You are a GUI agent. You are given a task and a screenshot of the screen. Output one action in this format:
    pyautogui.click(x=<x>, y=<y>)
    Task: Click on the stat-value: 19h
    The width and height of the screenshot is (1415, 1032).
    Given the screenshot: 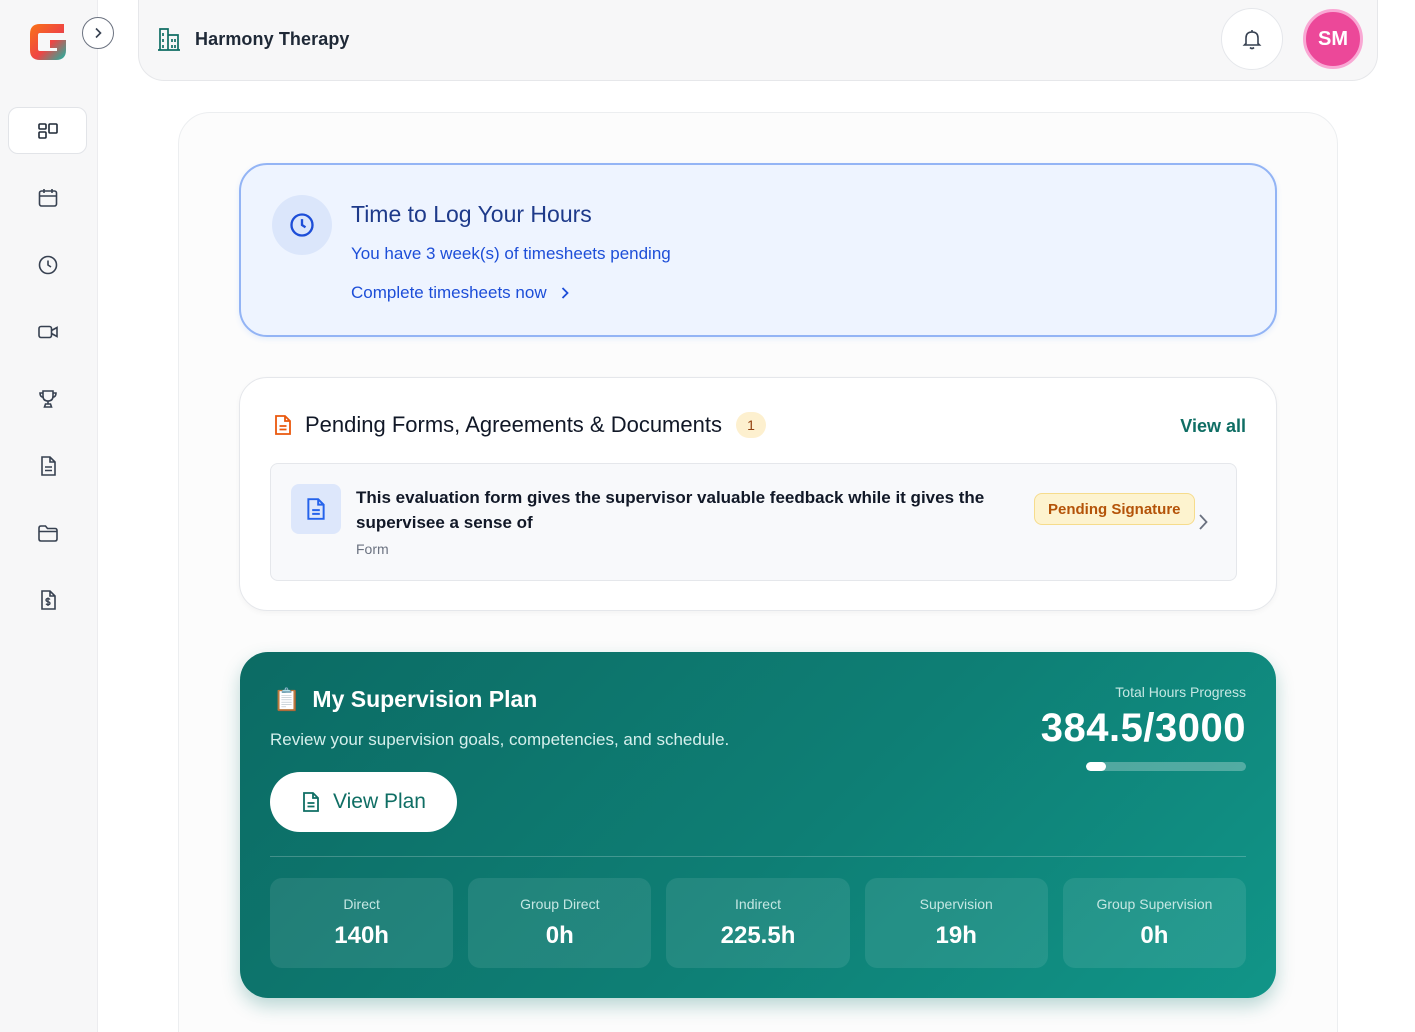 What is the action you would take?
    pyautogui.click(x=956, y=935)
    